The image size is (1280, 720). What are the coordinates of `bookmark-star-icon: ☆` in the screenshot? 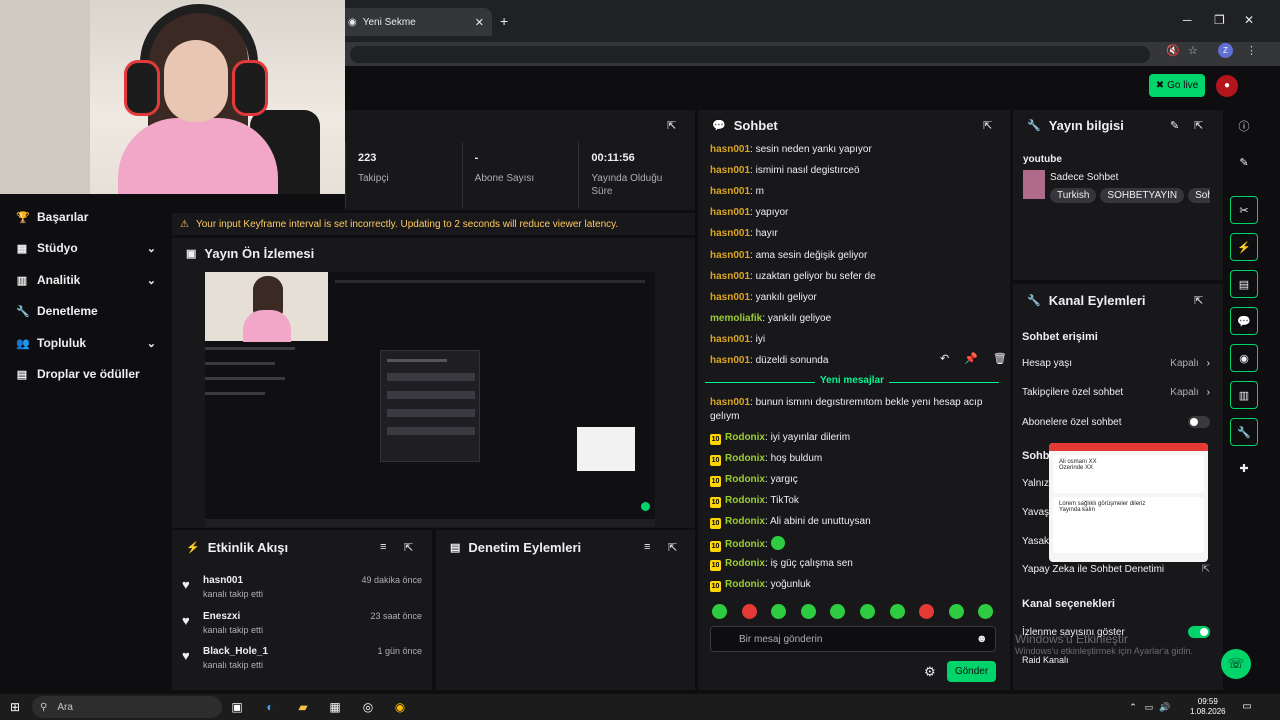 It's located at (1193, 50).